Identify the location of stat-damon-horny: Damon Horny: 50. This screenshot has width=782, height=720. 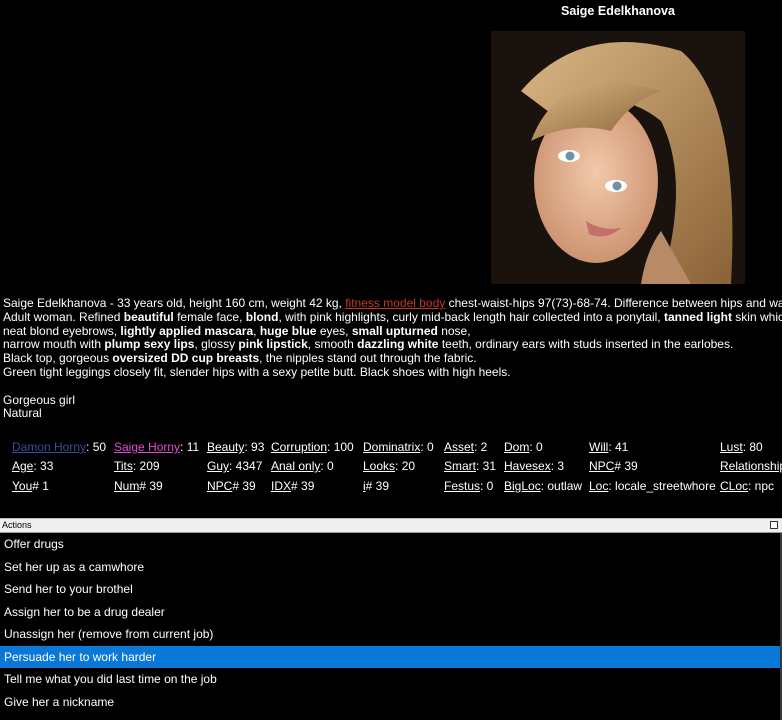
(59, 447).